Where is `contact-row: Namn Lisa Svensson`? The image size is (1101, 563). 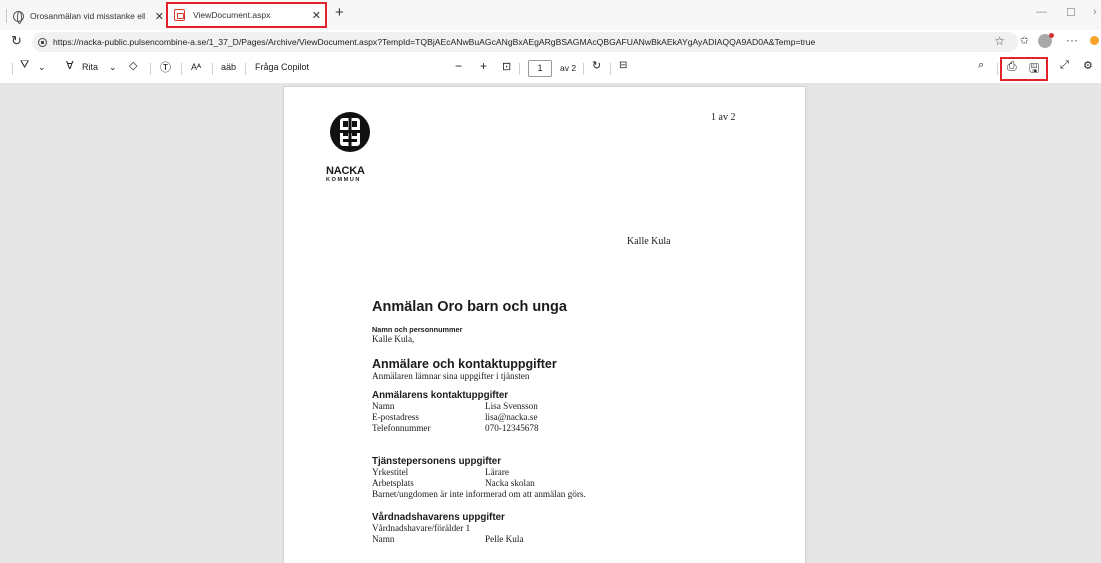
contact-row: Namn Lisa Svensson is located at coordinates (572, 406).